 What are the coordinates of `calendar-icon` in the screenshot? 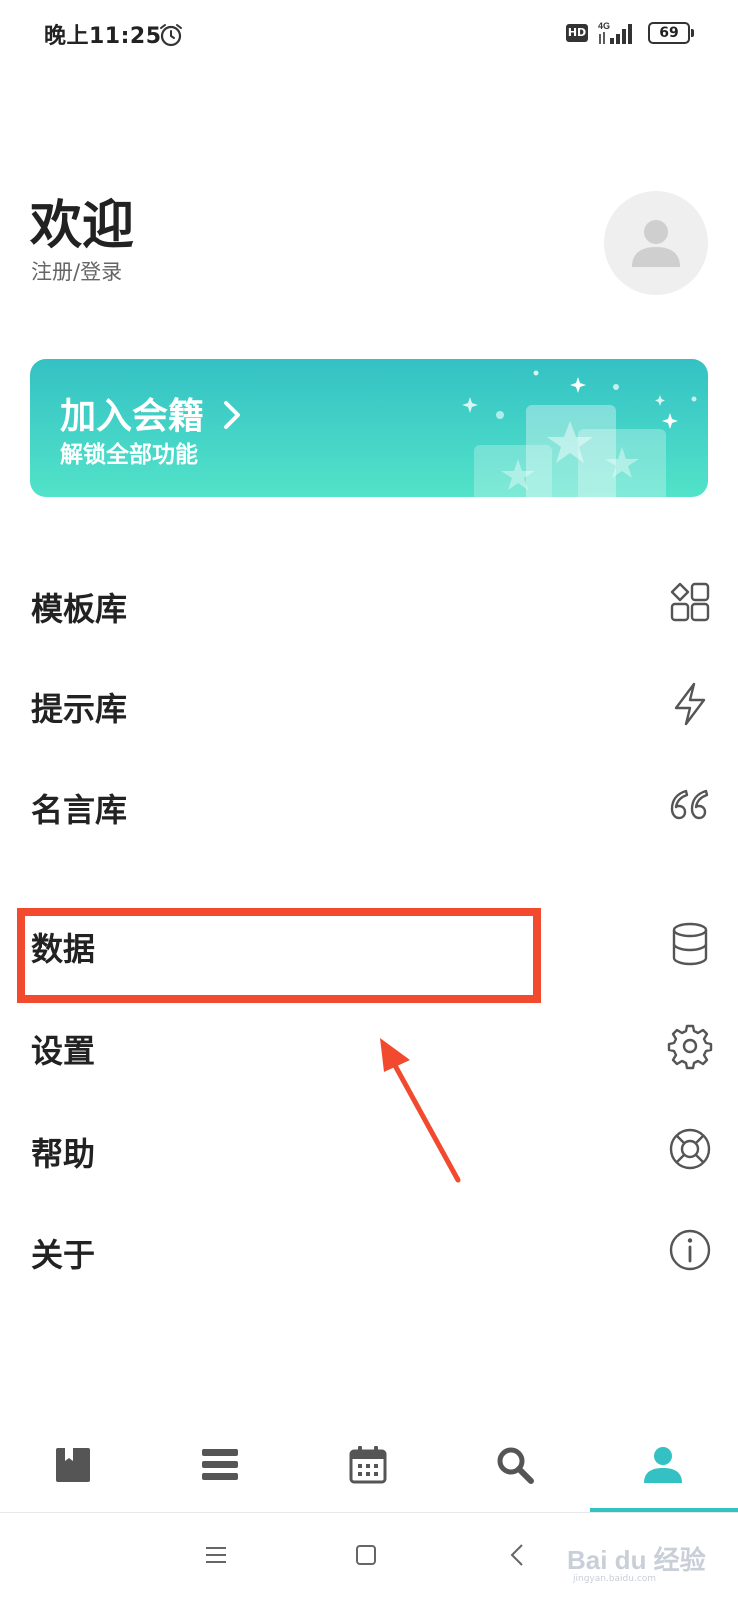 It's located at (368, 1465).